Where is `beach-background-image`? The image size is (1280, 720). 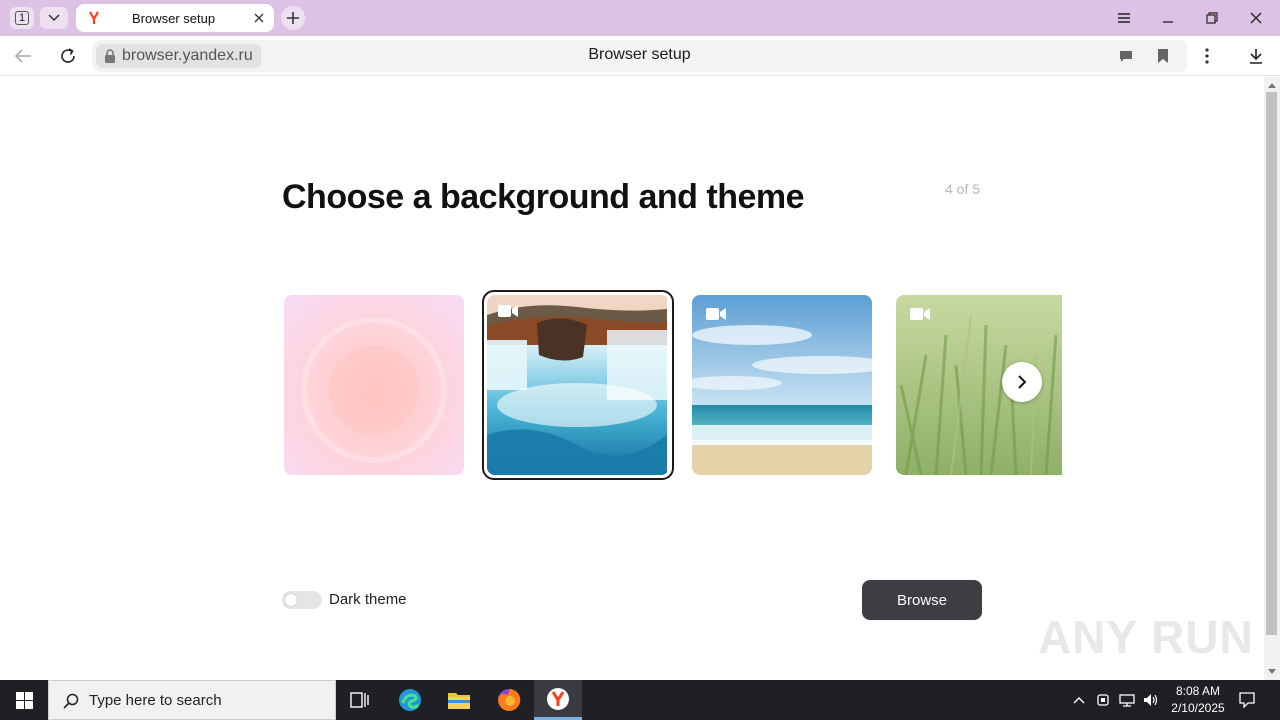 beach-background-image is located at coordinates (782, 385).